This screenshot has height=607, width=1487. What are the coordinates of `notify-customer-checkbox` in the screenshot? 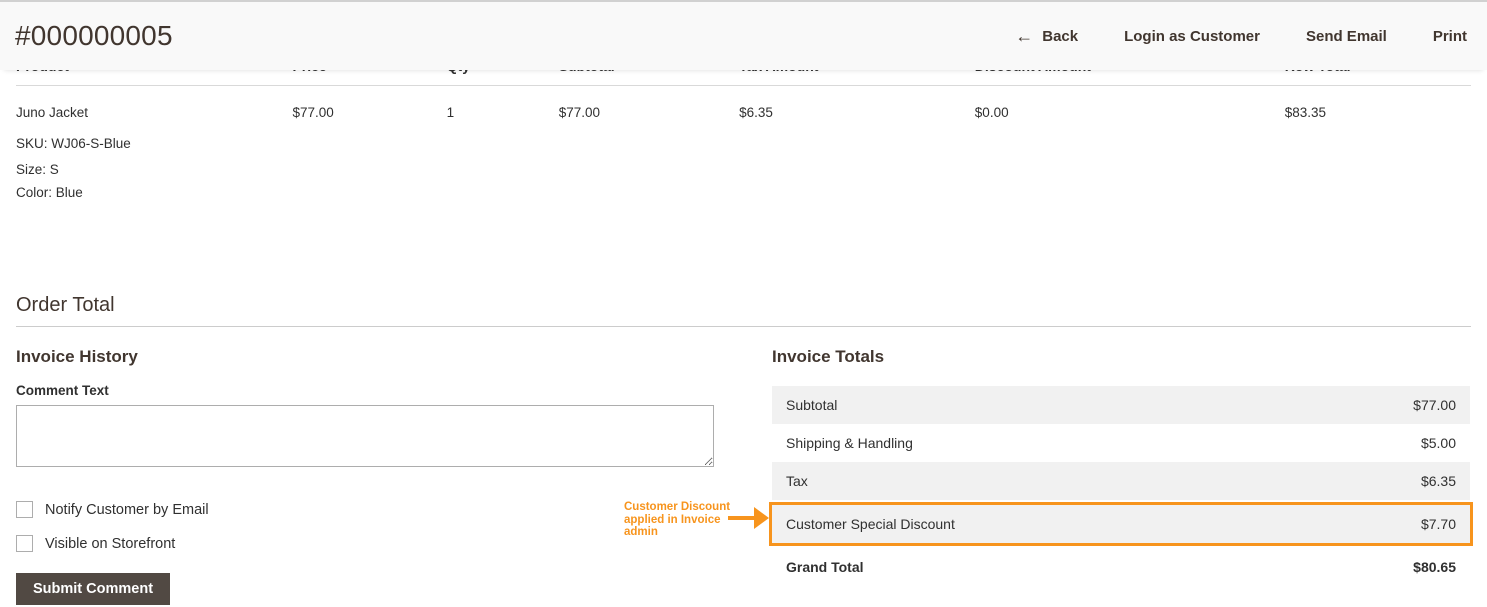 It's located at (24, 509).